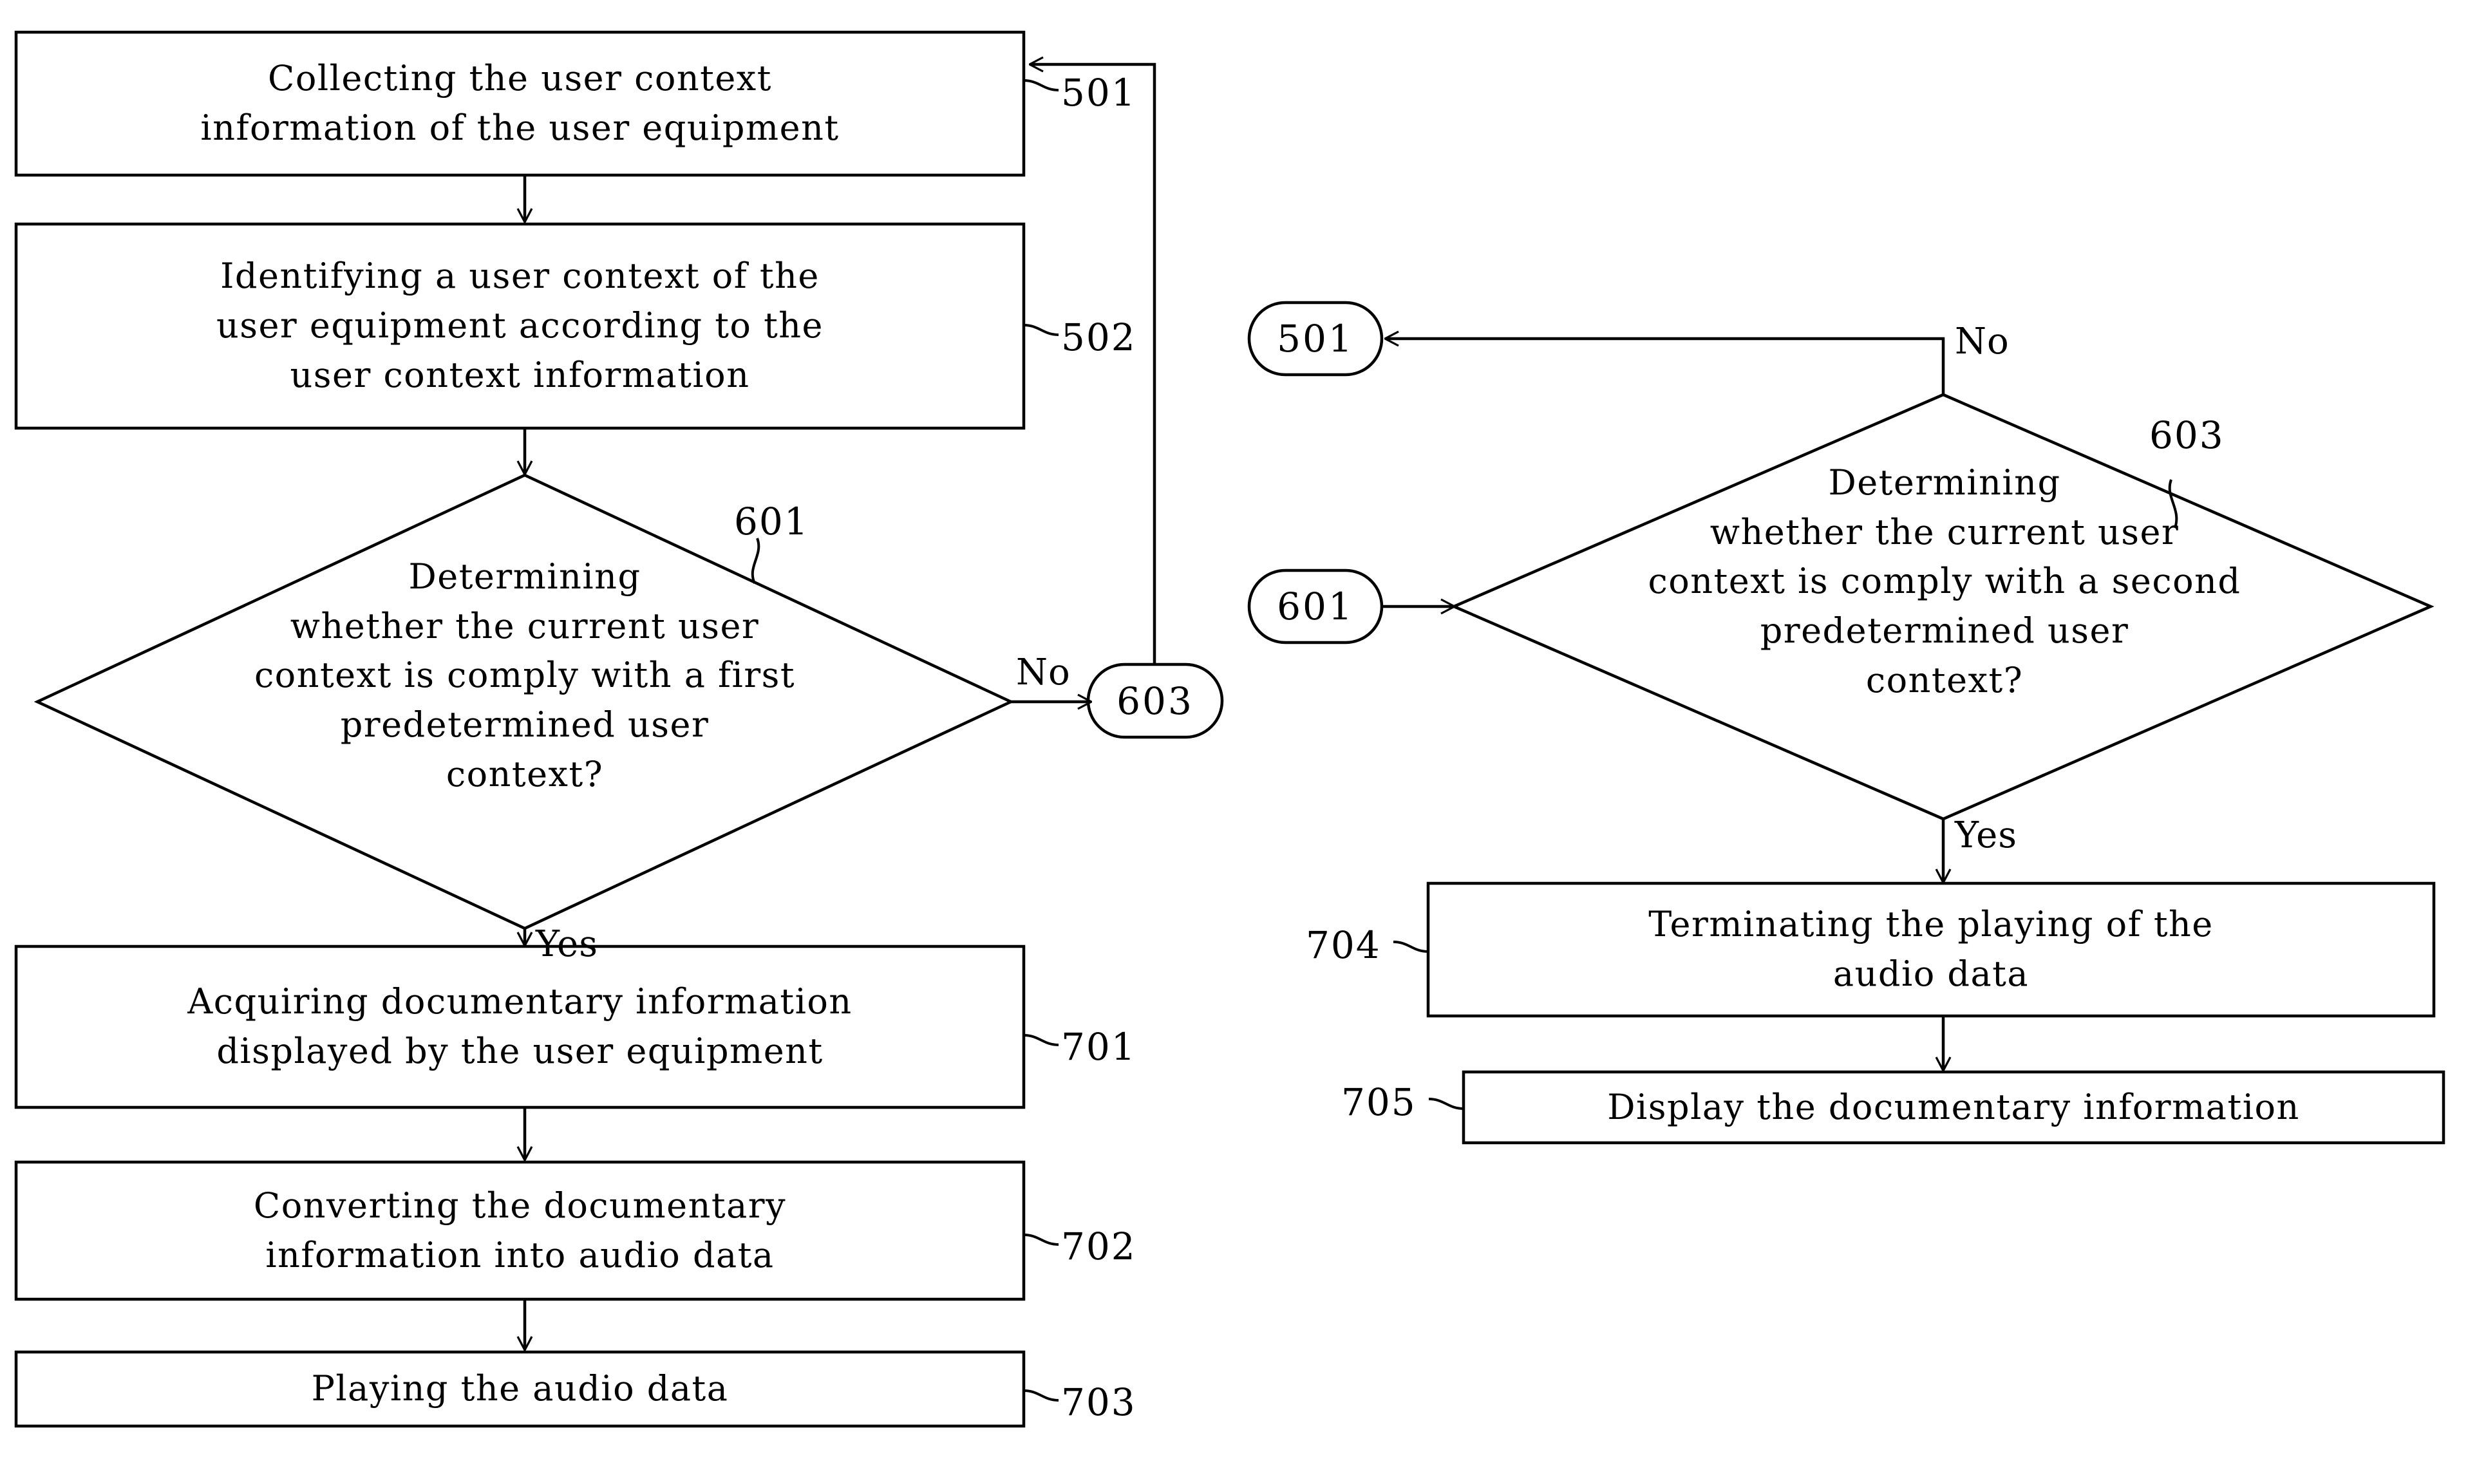 Image resolution: width=2468 pixels, height=1484 pixels. Describe the element at coordinates (524, 702) in the screenshot. I see `diamond-601-shape` at that location.